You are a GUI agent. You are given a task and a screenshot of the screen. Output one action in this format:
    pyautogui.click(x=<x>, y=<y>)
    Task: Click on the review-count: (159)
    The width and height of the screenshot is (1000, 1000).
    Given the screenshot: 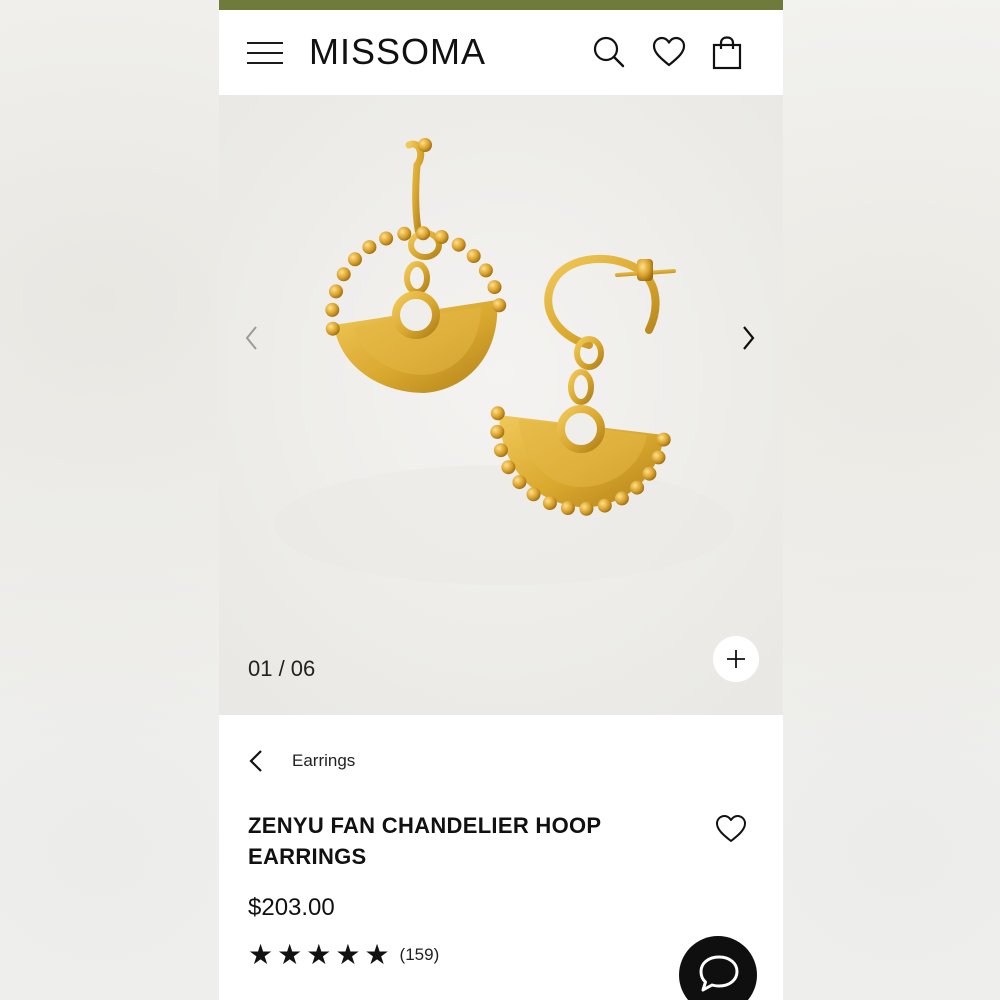 What is the action you would take?
    pyautogui.click(x=420, y=955)
    